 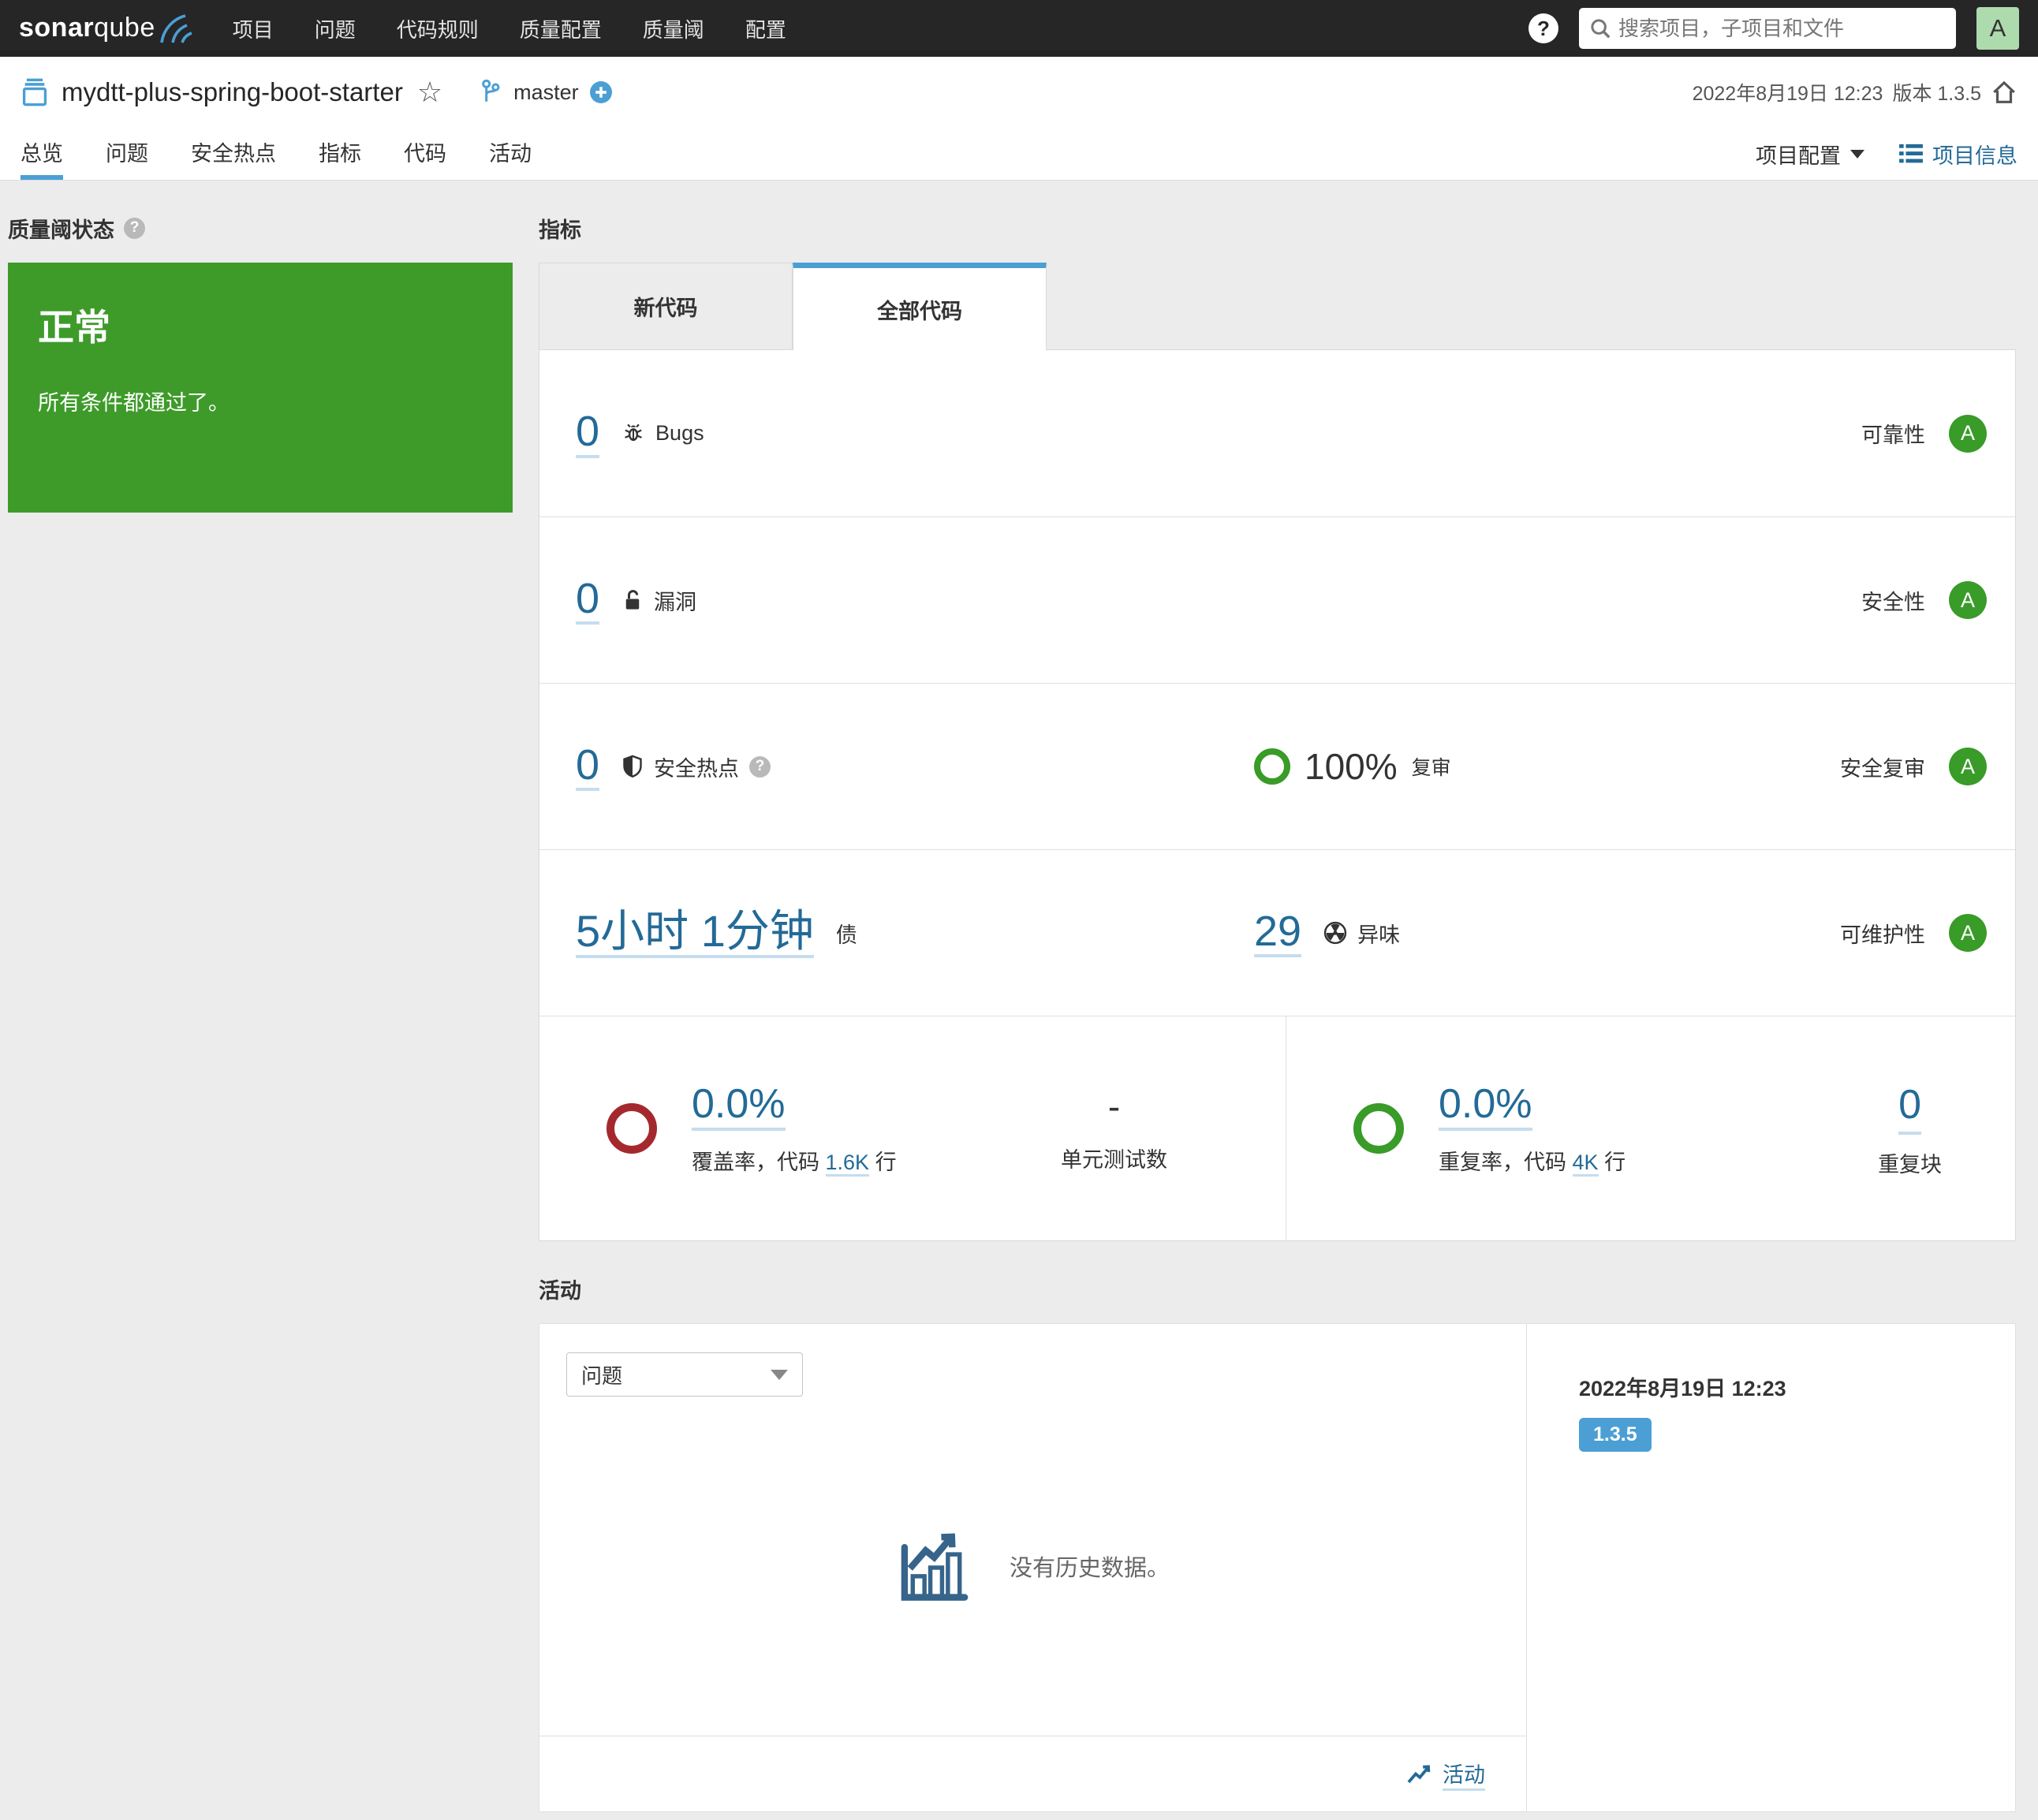 What do you see at coordinates (1277, 306) in the screenshot?
I see `measures-tabs: 新代码 全部代码` at bounding box center [1277, 306].